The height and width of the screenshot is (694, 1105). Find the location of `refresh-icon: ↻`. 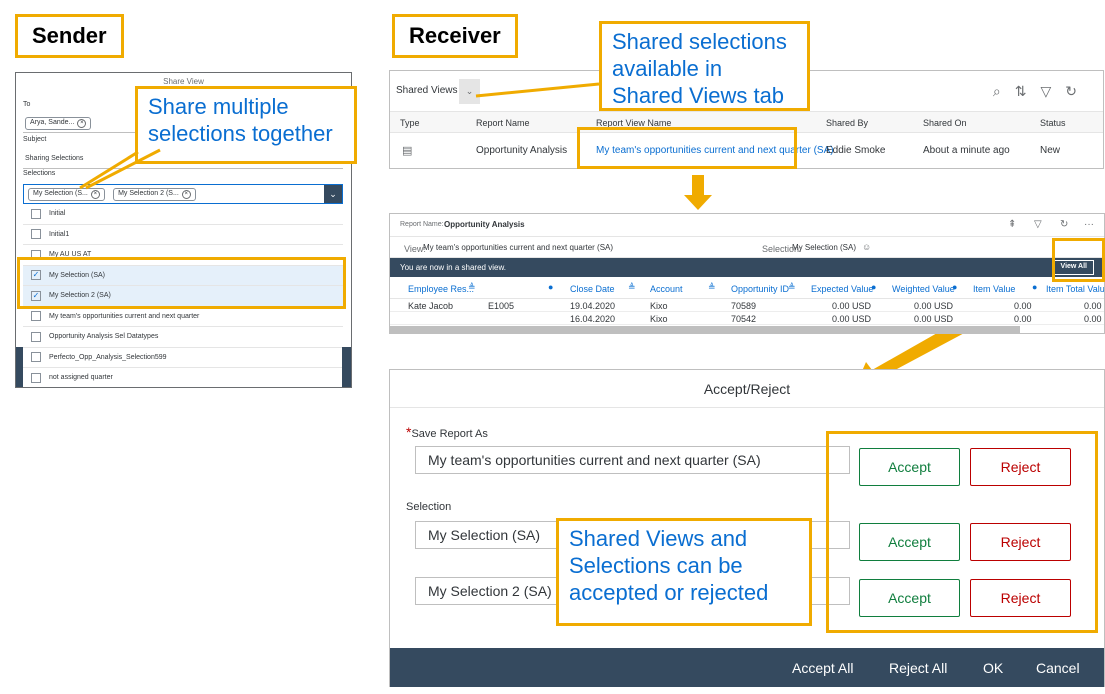

refresh-icon: ↻ is located at coordinates (1064, 224).